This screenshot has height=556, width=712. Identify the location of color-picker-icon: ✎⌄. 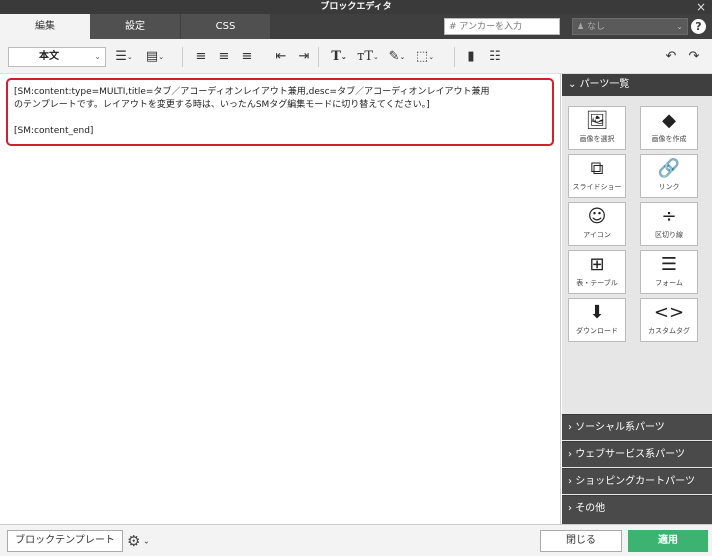
(397, 57).